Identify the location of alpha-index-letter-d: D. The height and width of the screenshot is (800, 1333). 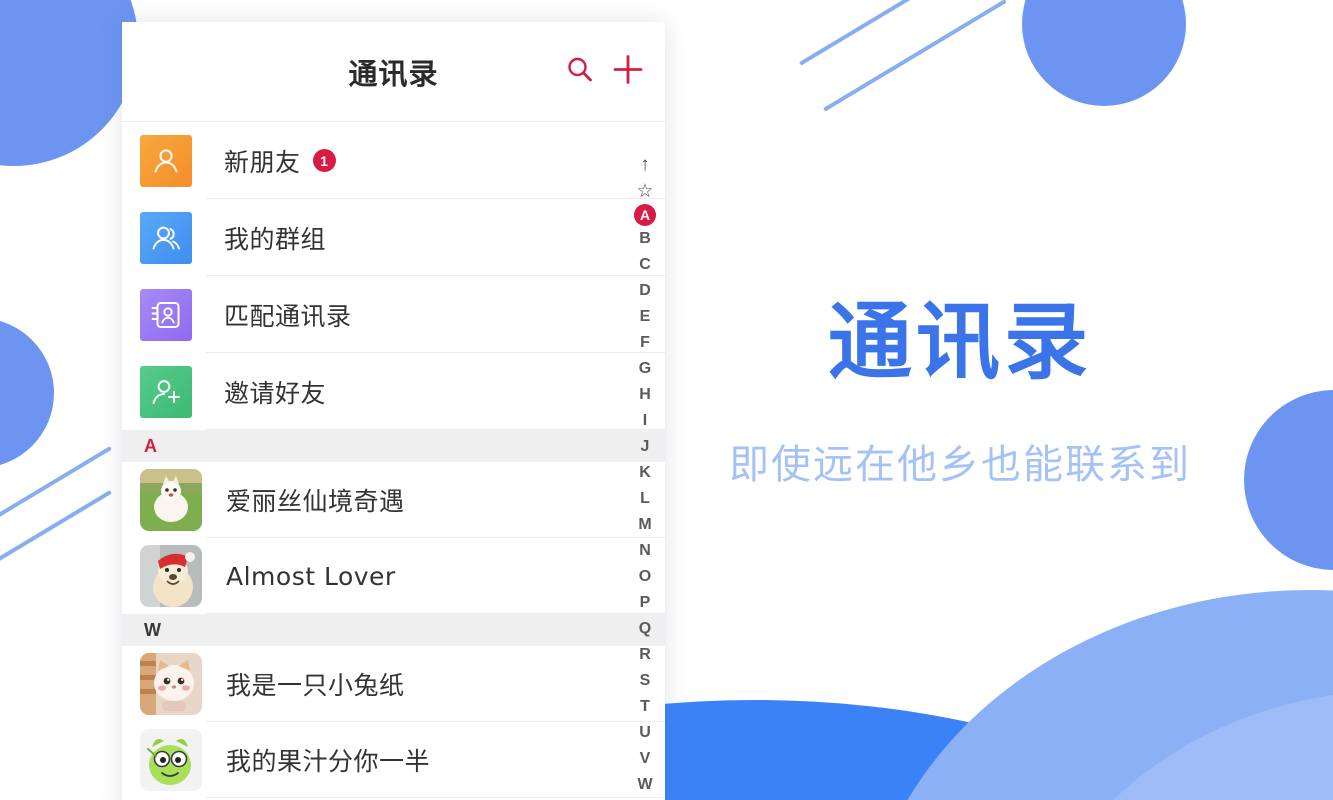
(645, 291).